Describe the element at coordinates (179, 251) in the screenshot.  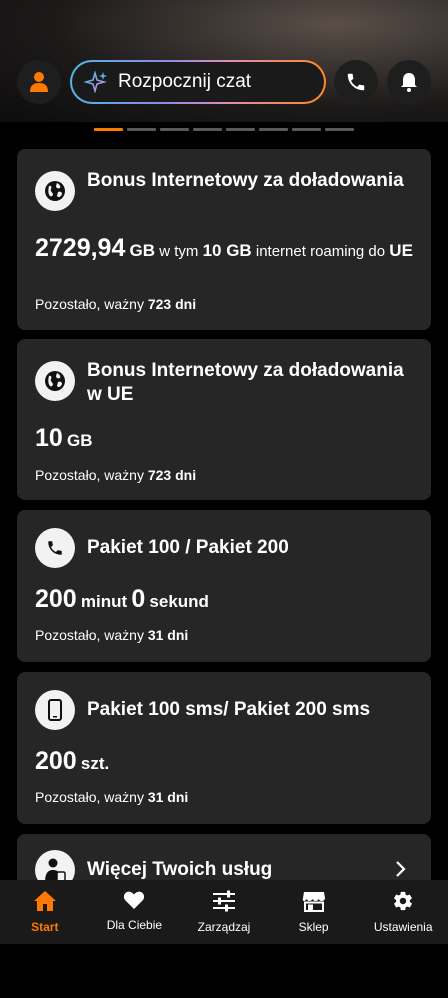
I see `amount-mid: w tym` at that location.